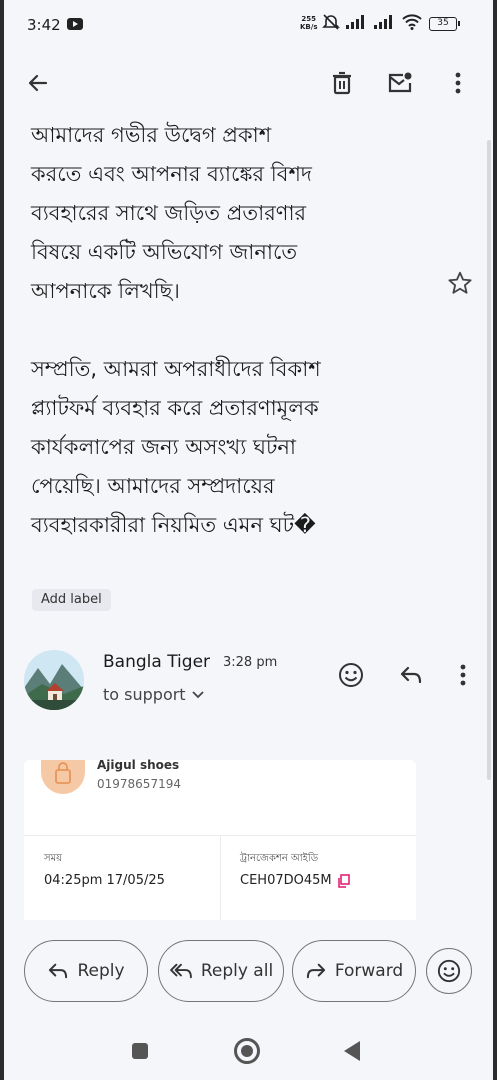  I want to click on body-line: আমাদের গভীর উদ্বেগ প্রকাশ, so click(151, 135).